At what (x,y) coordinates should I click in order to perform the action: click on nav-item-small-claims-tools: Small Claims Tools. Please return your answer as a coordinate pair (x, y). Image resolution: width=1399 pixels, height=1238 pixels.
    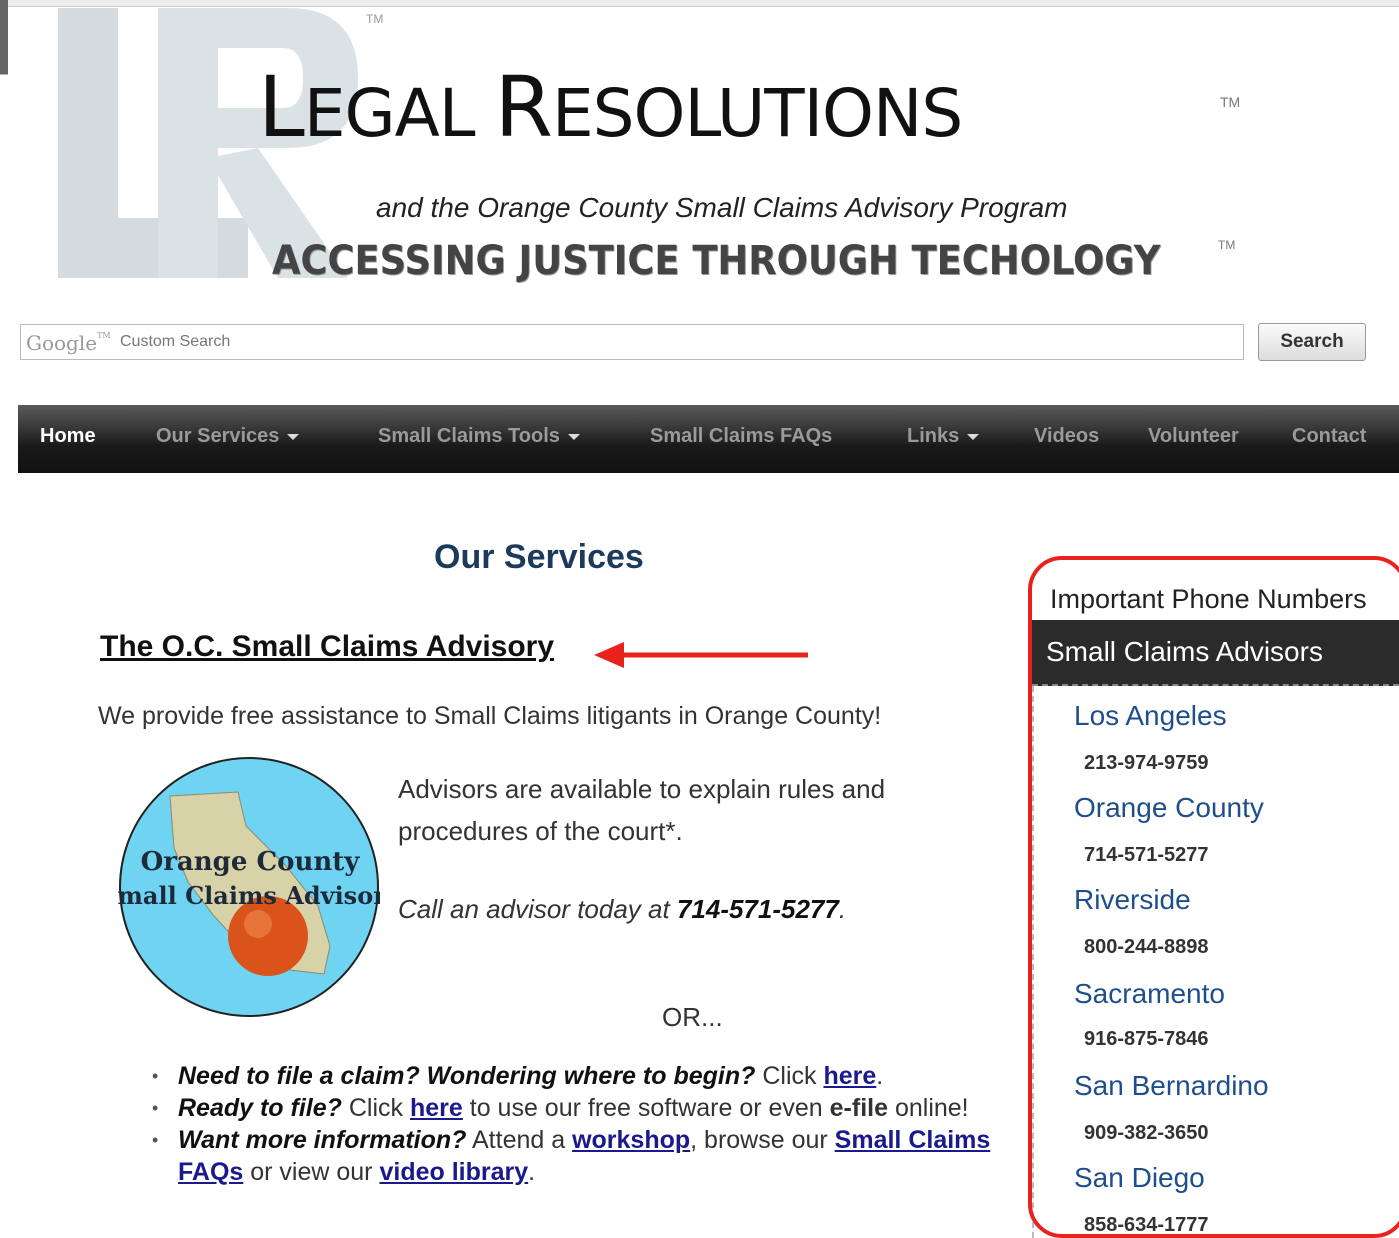
    Looking at the image, I should click on (479, 436).